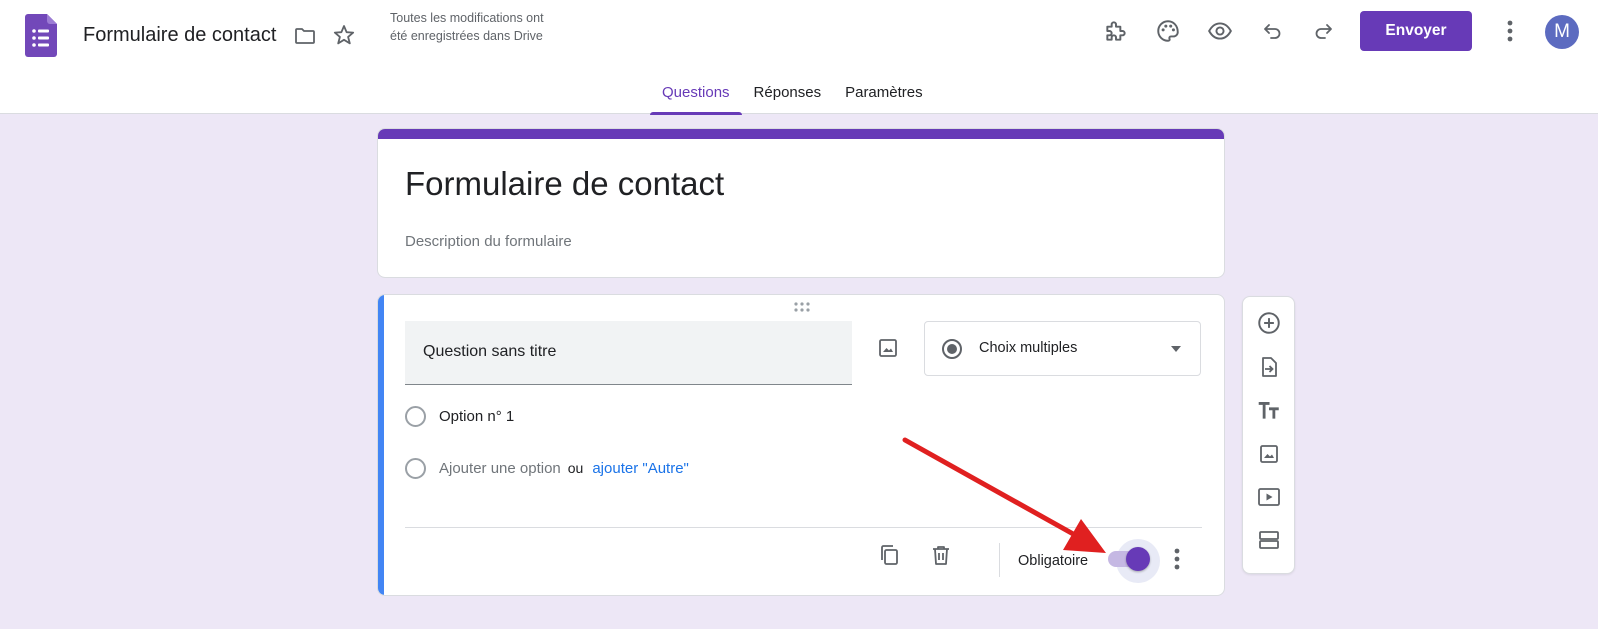  I want to click on folder-icon, so click(305, 36).